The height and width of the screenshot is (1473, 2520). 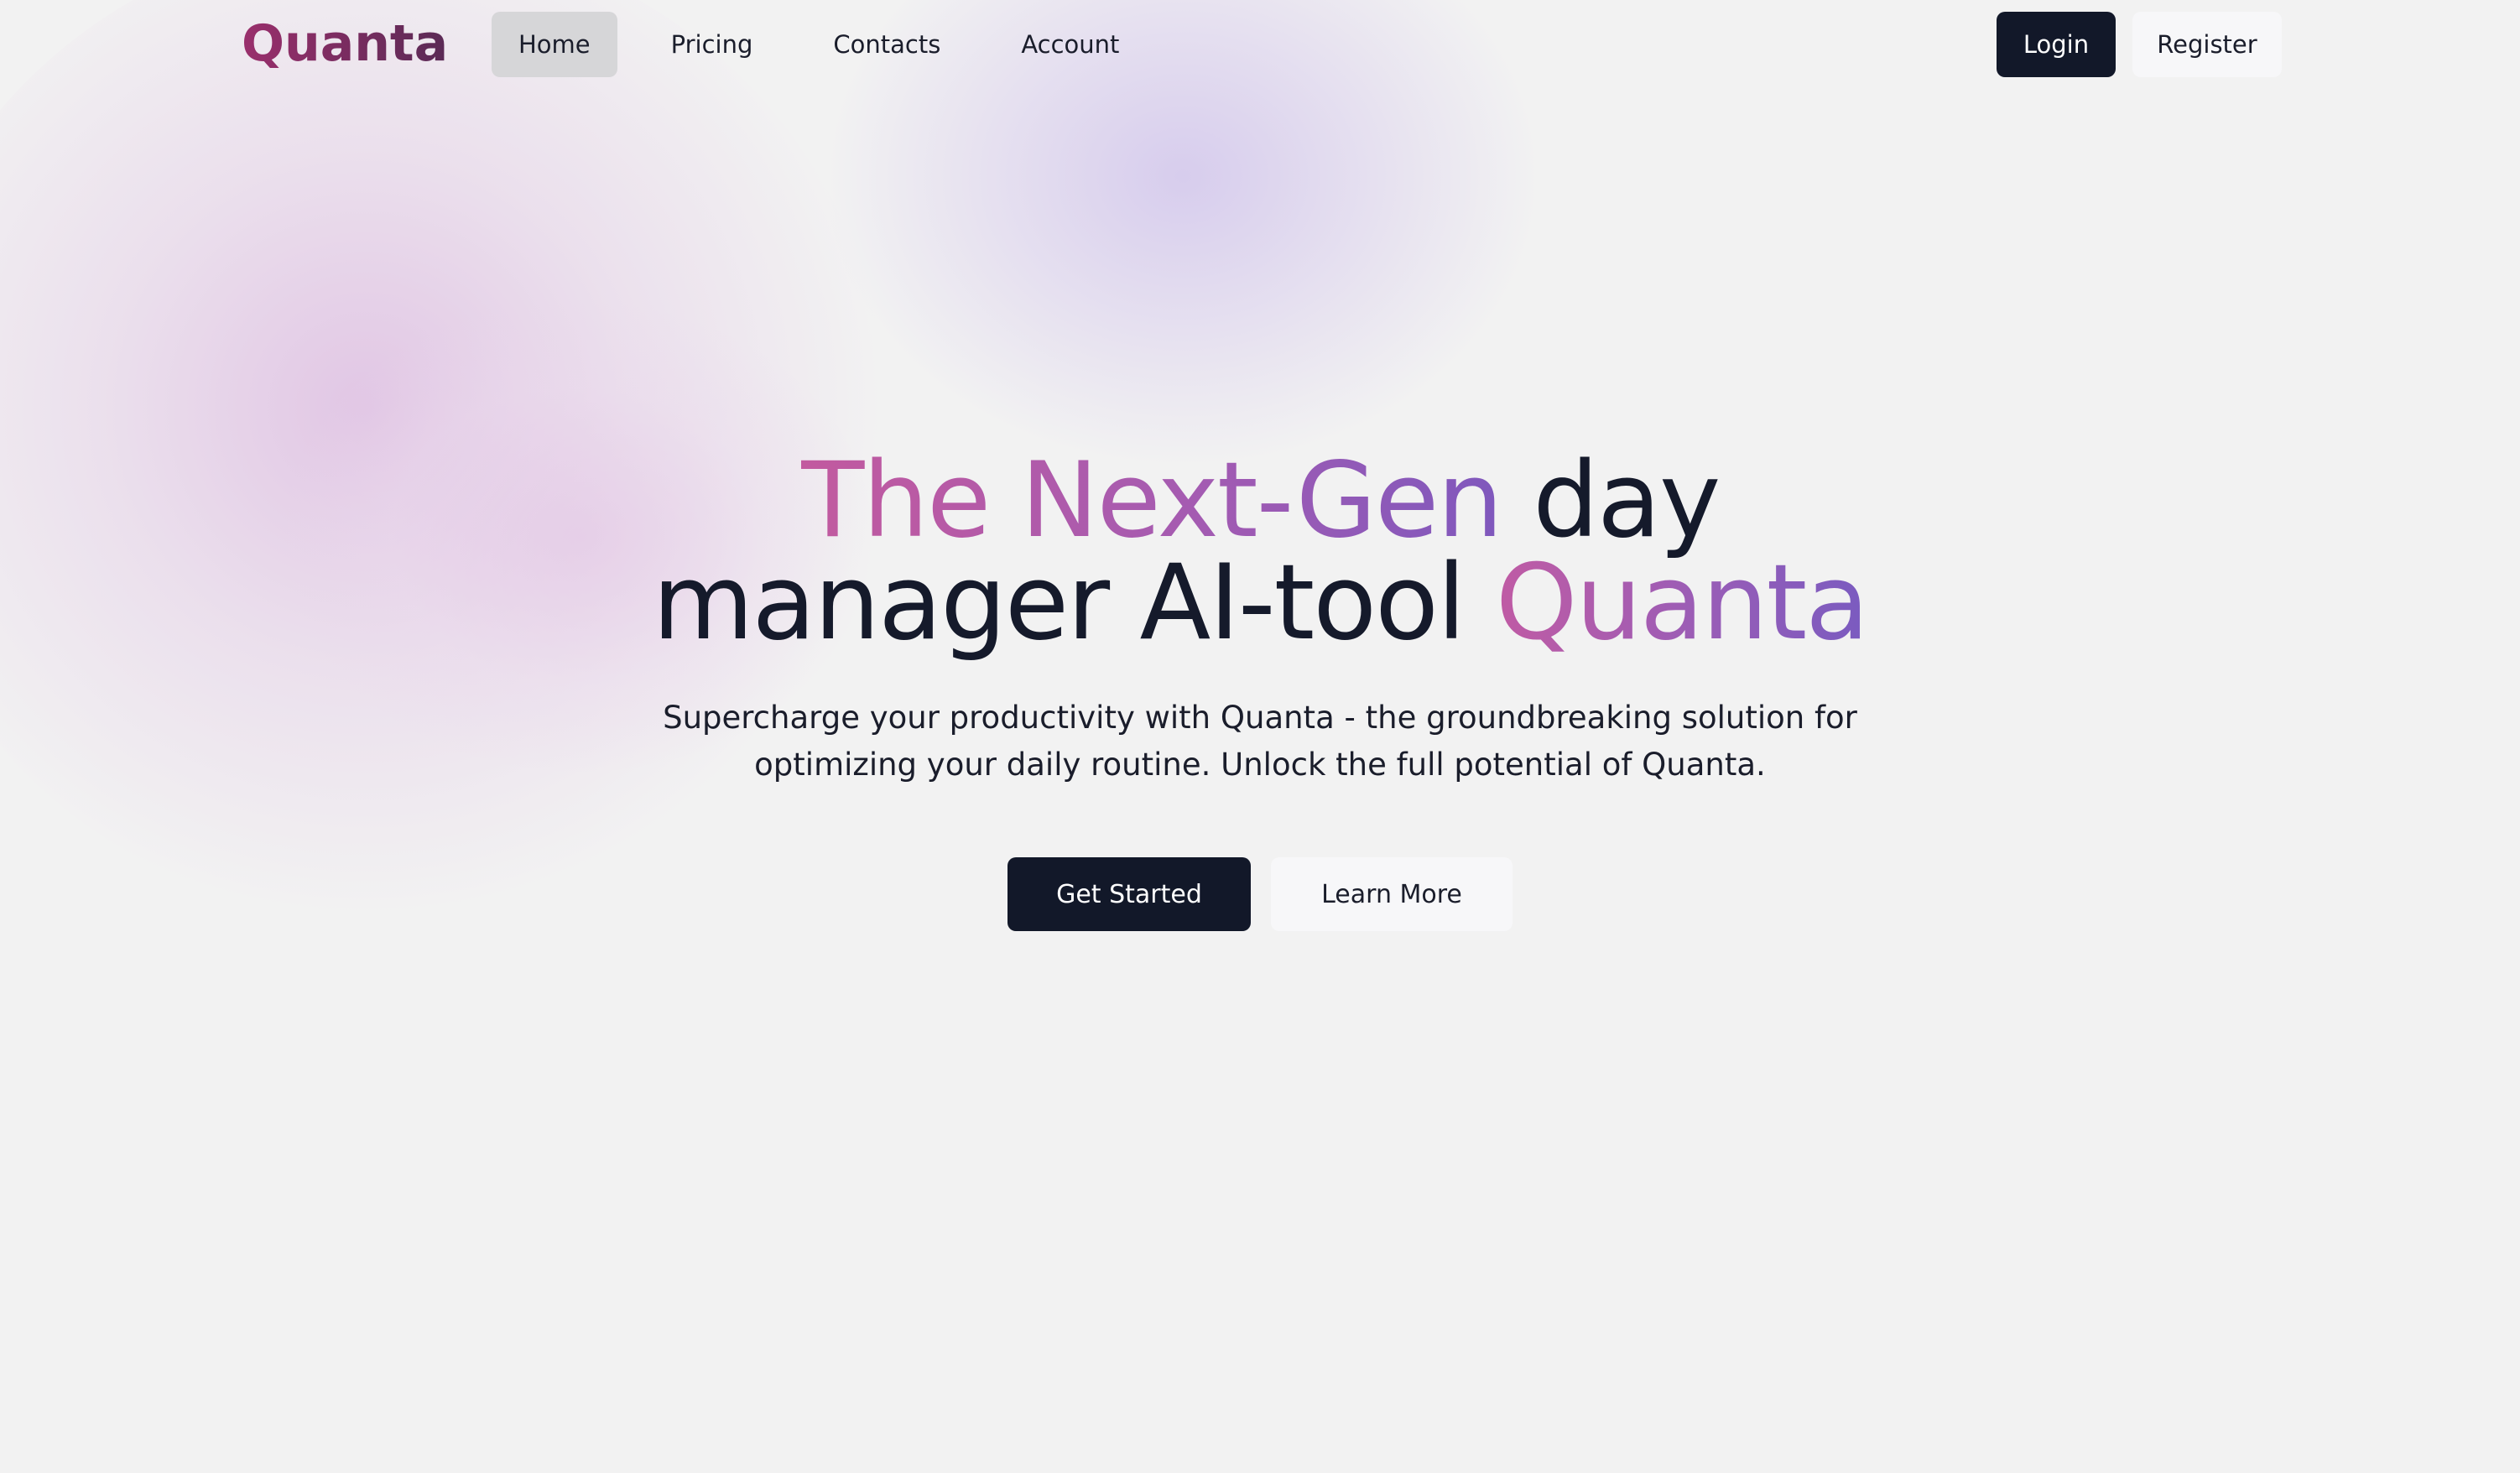 I want to click on nav-link-contacts: Contacts, so click(x=887, y=44).